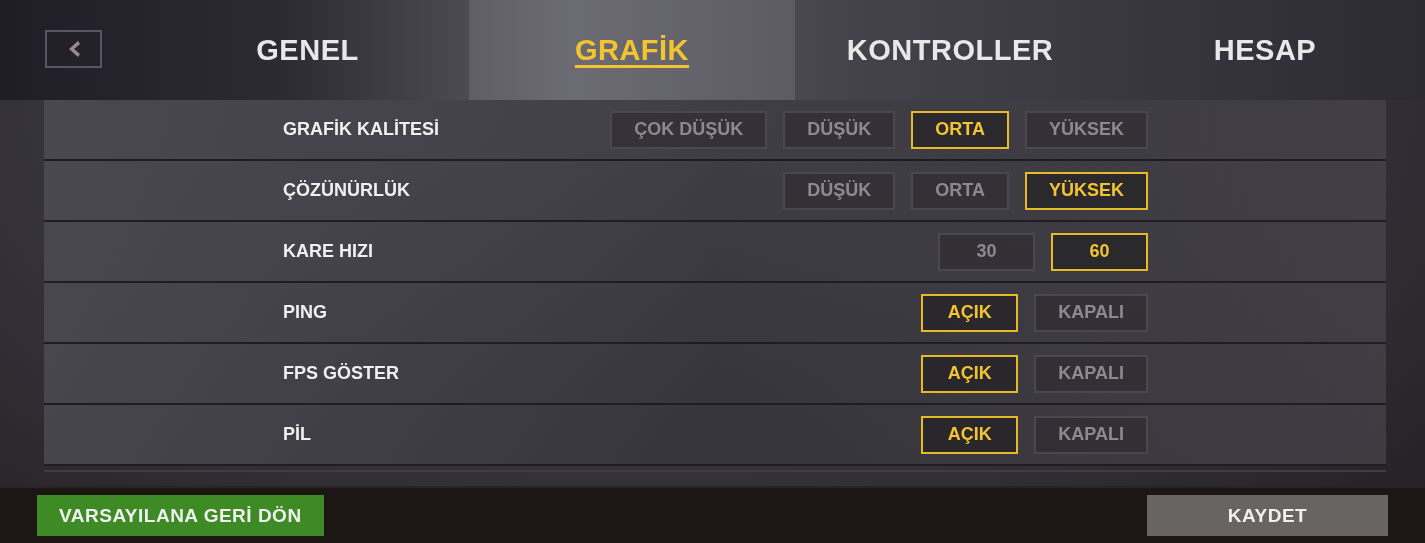 This screenshot has height=543, width=1425. I want to click on tab: GRAFİK, so click(632, 50).